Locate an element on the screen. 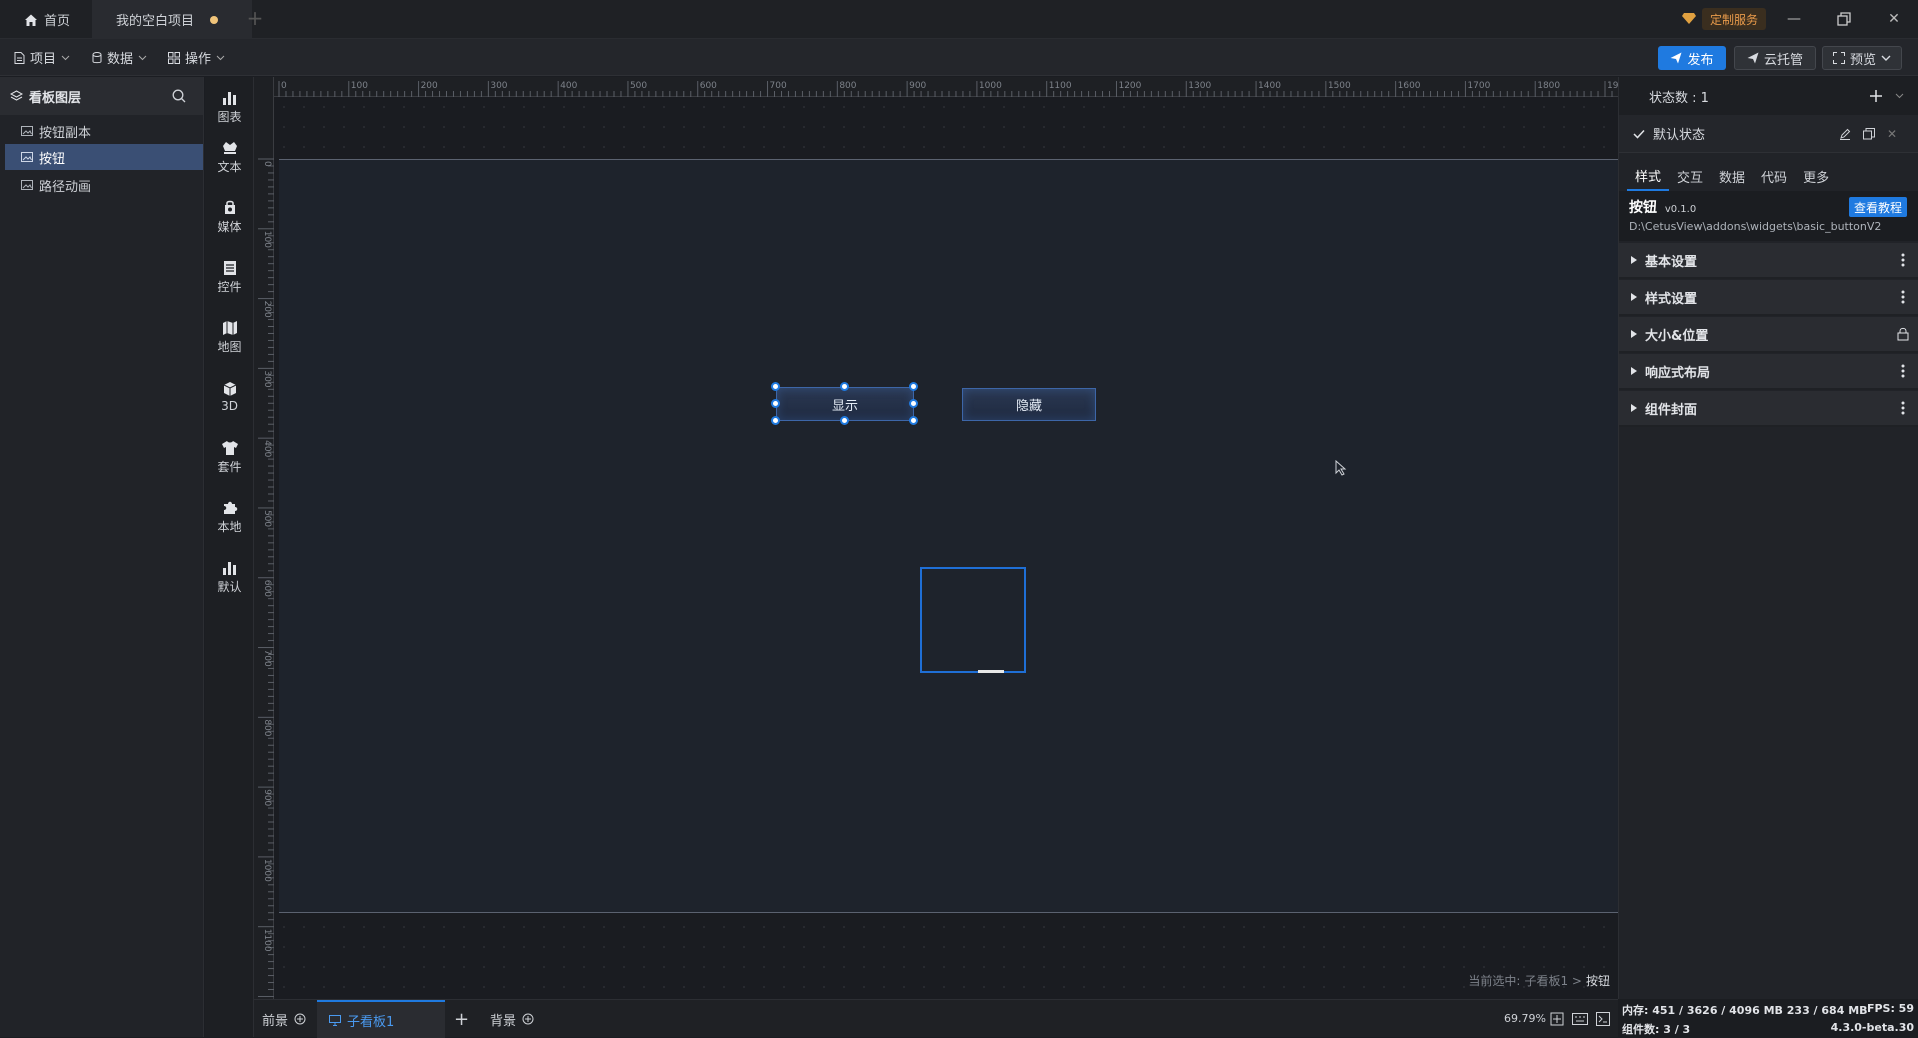 The width and height of the screenshot is (1918, 1038). tutorial-button: 查看教程 is located at coordinates (1878, 207).